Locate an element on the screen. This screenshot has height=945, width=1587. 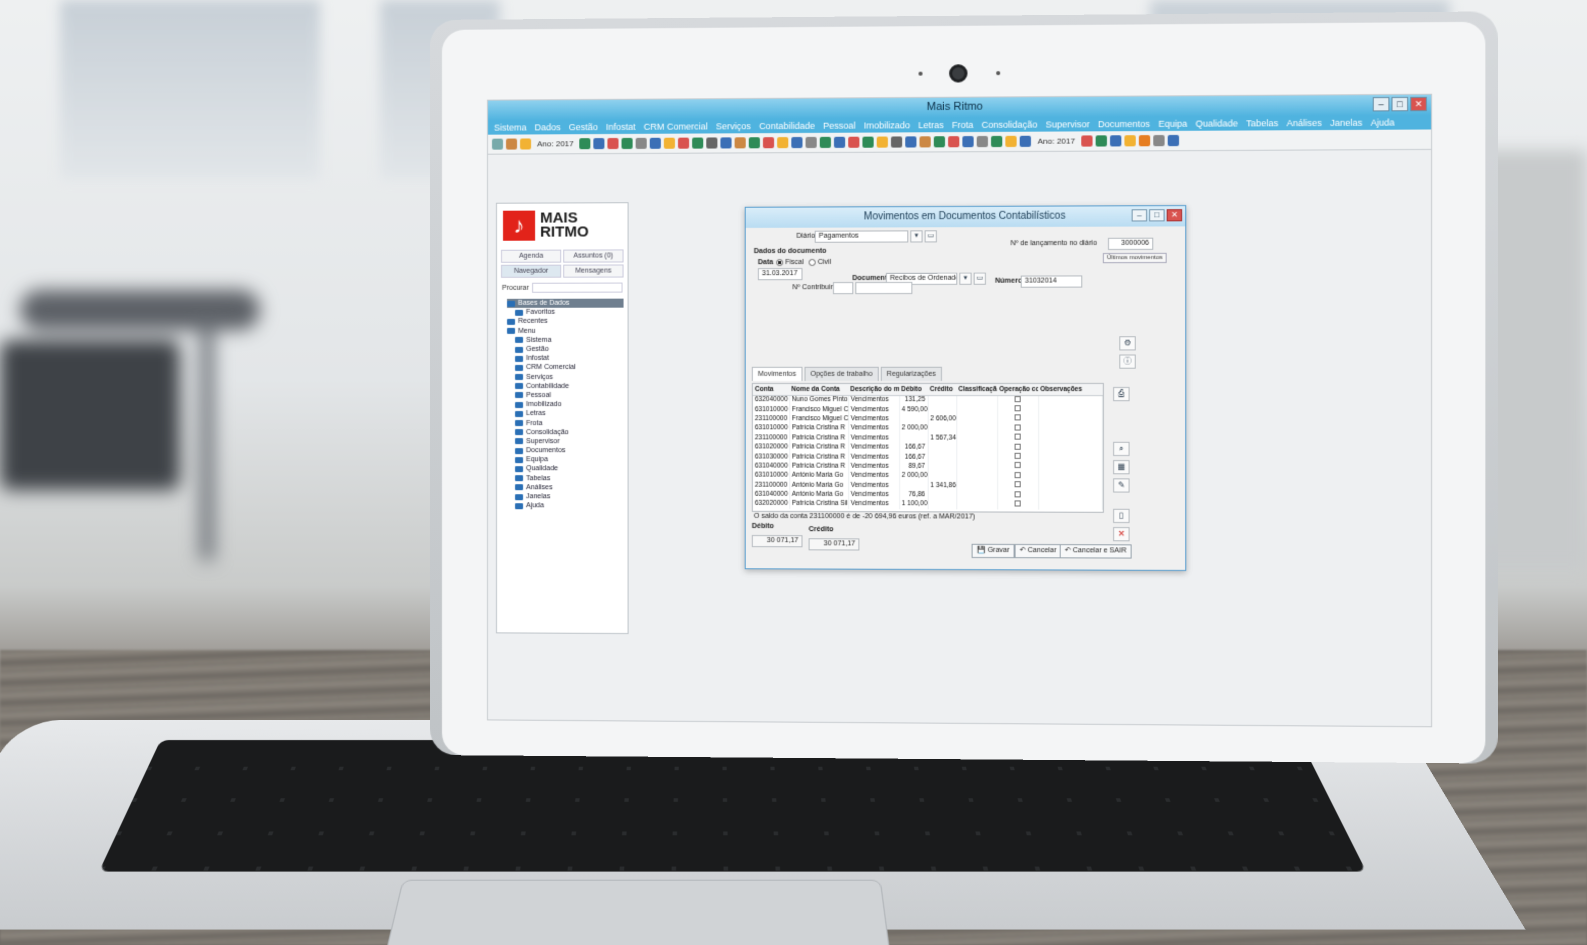
cell-conta: 632040000 is located at coordinates (771, 400).